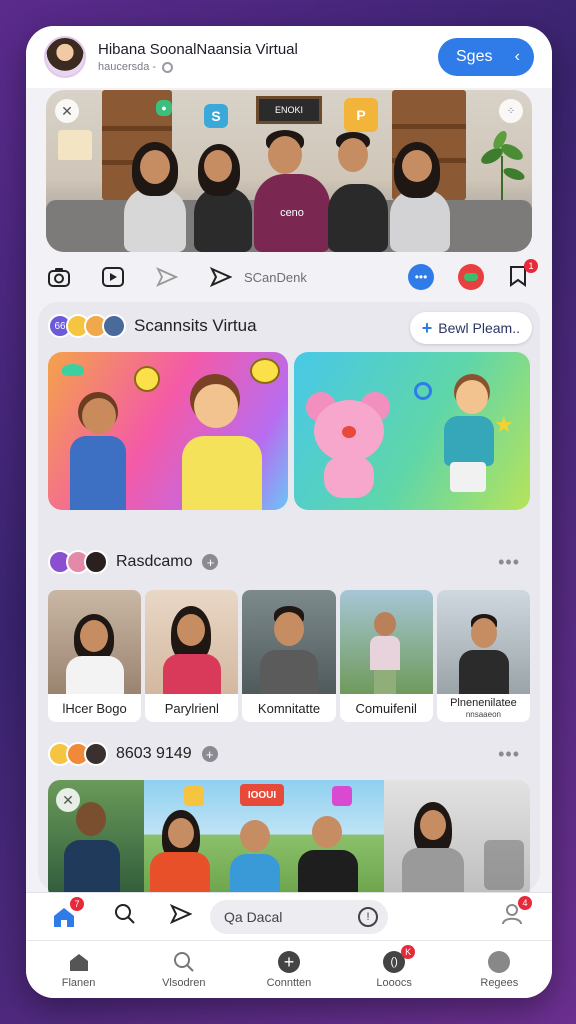 The width and height of the screenshot is (576, 1024). What do you see at coordinates (384, 682) in the screenshot?
I see `legs` at bounding box center [384, 682].